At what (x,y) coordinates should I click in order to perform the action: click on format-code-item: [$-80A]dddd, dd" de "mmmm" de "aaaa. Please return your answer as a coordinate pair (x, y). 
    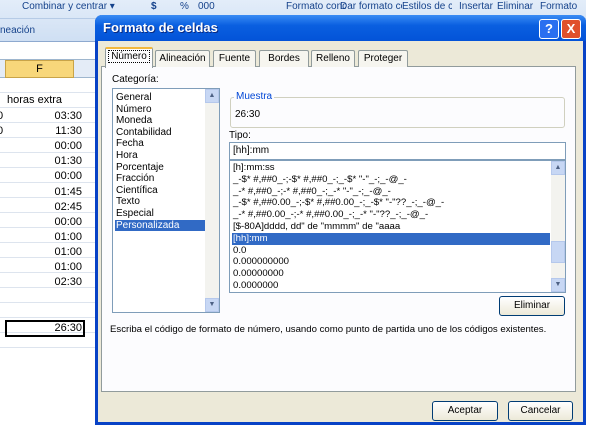
    Looking at the image, I should click on (391, 227).